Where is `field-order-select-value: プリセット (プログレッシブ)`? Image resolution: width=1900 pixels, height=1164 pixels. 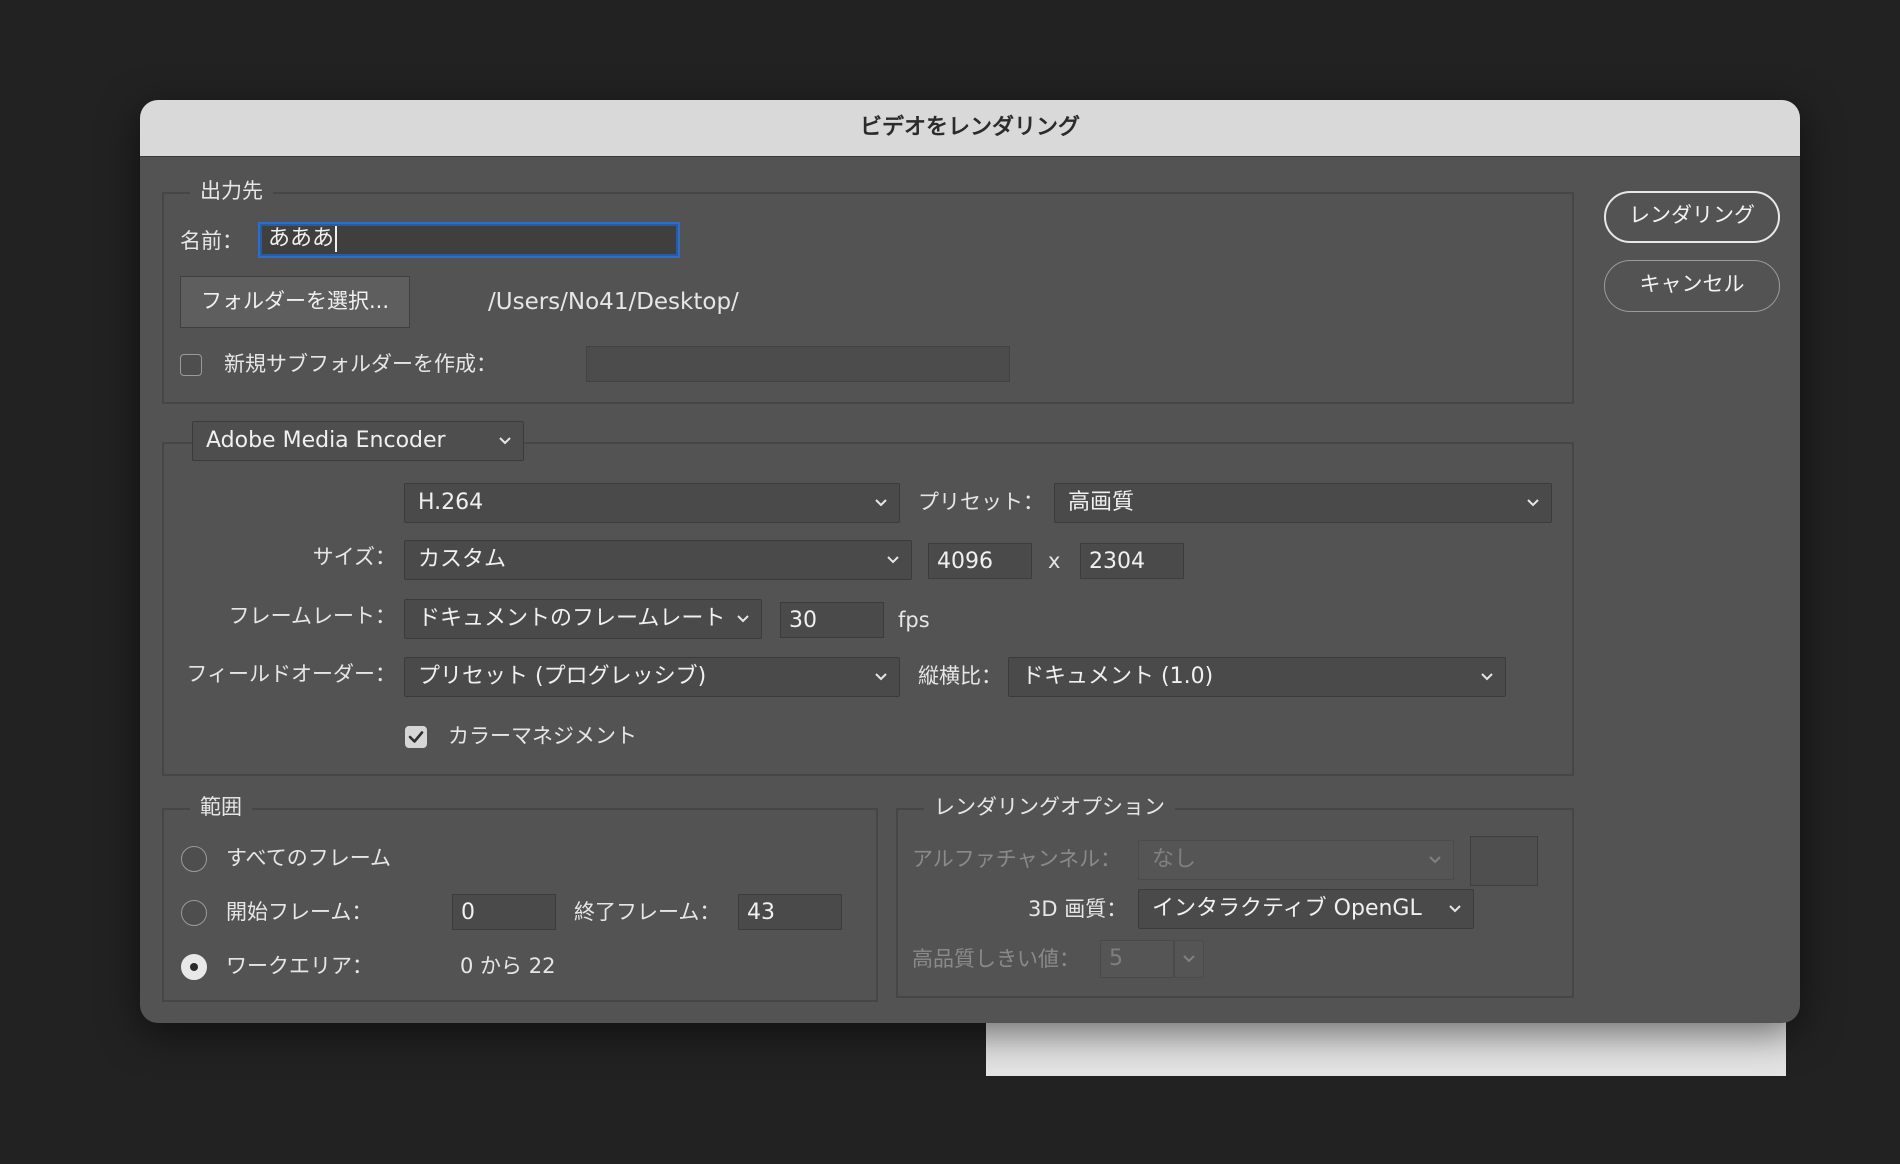 field-order-select-value: プリセット (プログレッシブ) is located at coordinates (562, 676).